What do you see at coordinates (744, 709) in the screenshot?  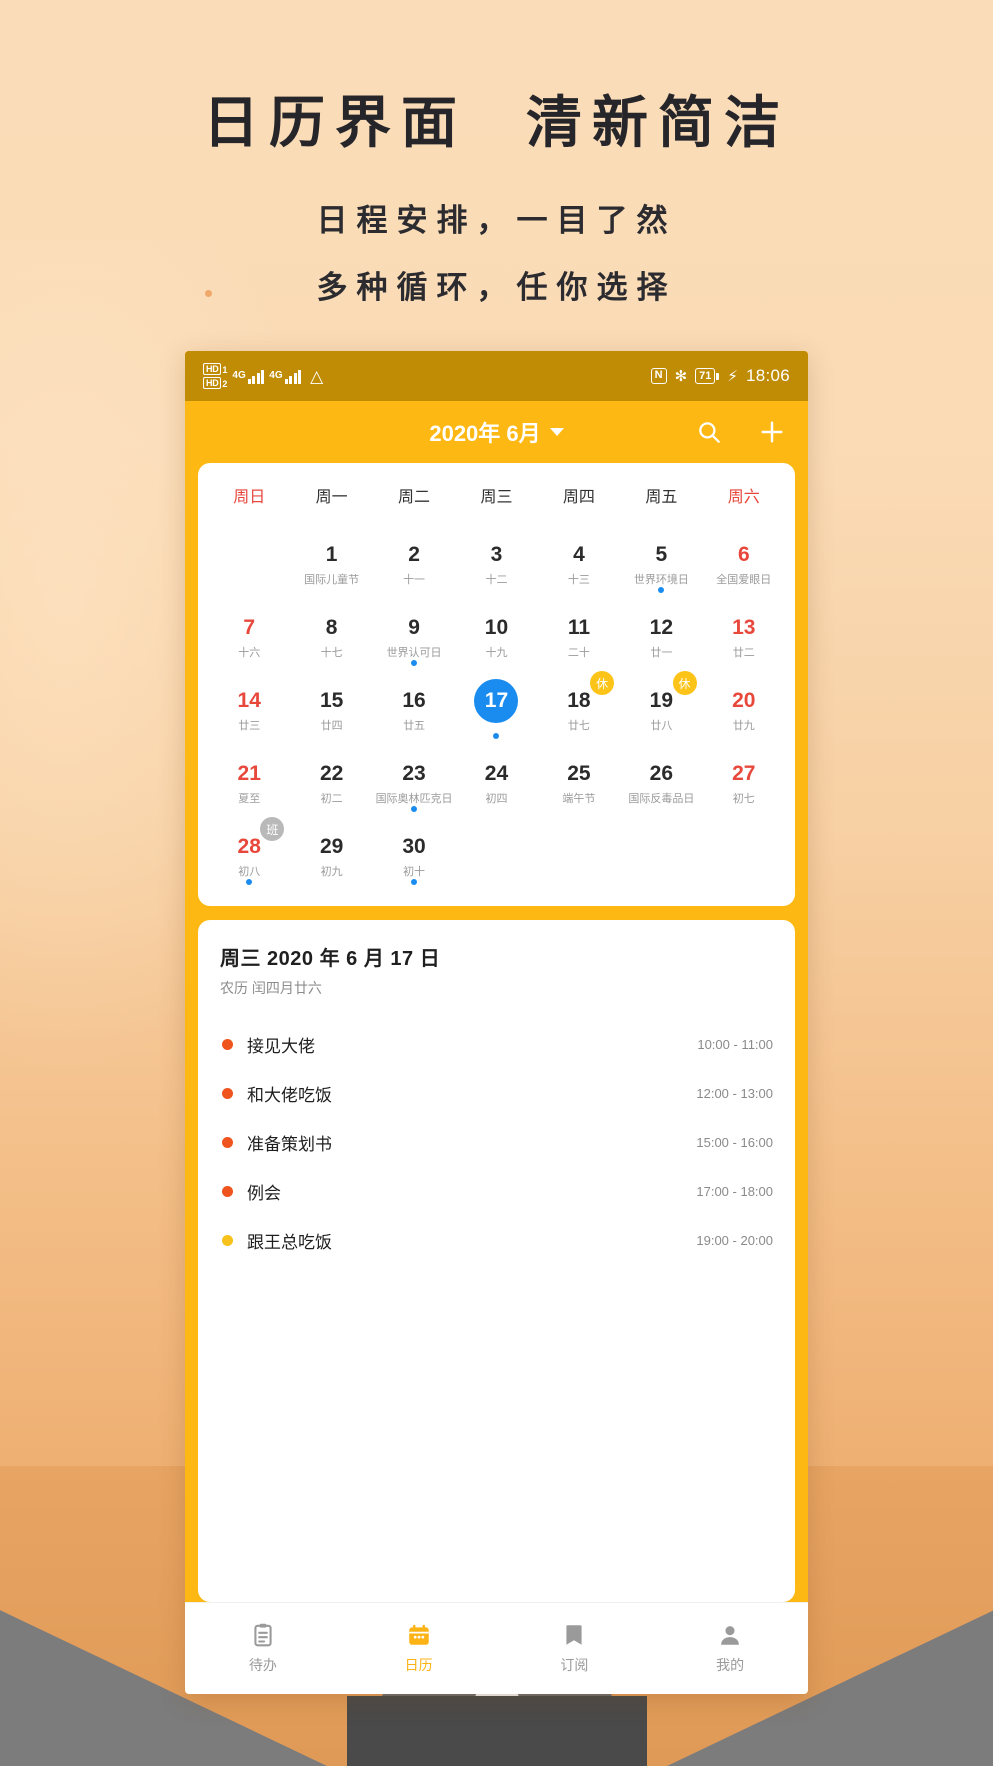 I see `calendar-day-cell: 20 廿九` at bounding box center [744, 709].